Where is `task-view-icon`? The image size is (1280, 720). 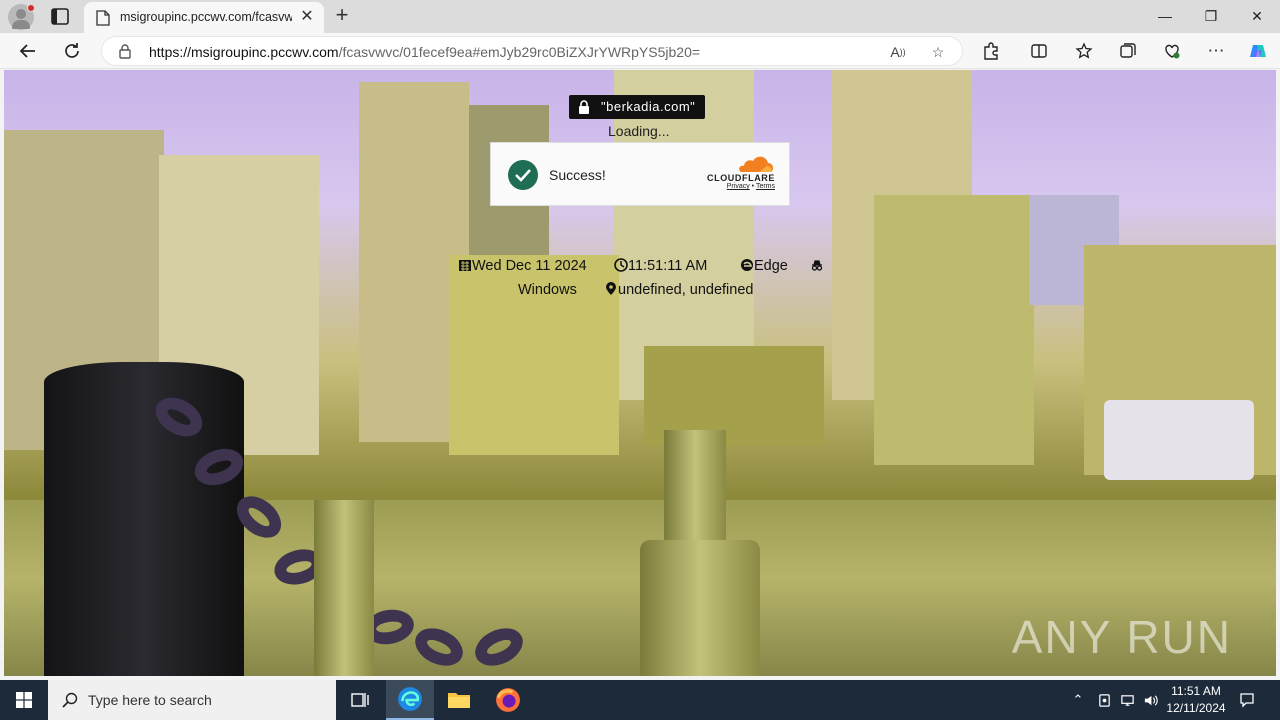 task-view-icon is located at coordinates (360, 700).